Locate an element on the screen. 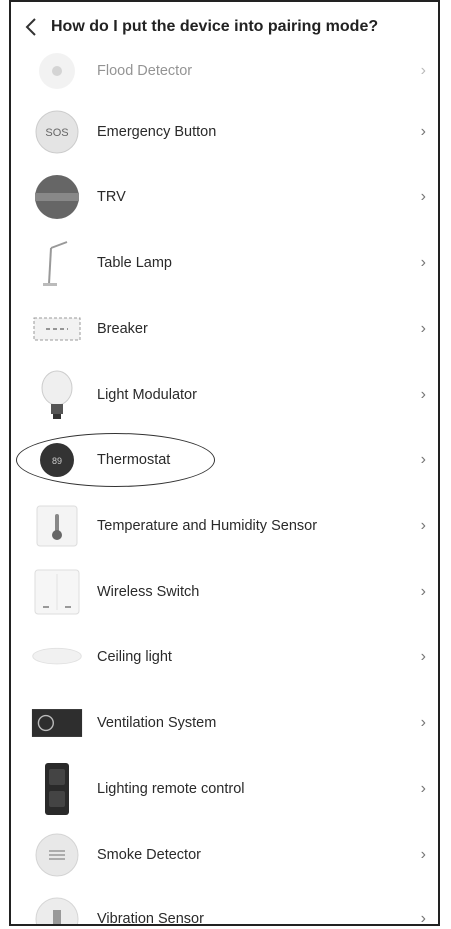  thermostat-icon: 89 is located at coordinates (57, 460).